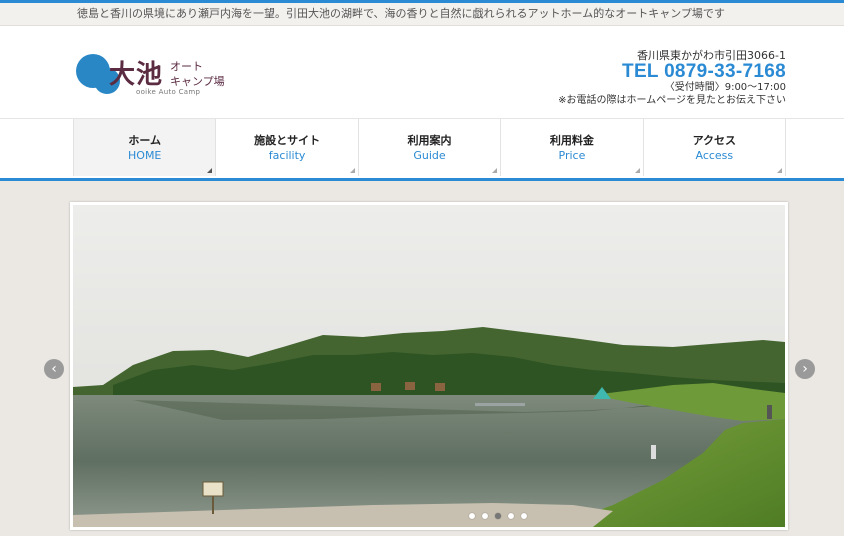  I want to click on logo-subtitle-1: オート, so click(186, 66).